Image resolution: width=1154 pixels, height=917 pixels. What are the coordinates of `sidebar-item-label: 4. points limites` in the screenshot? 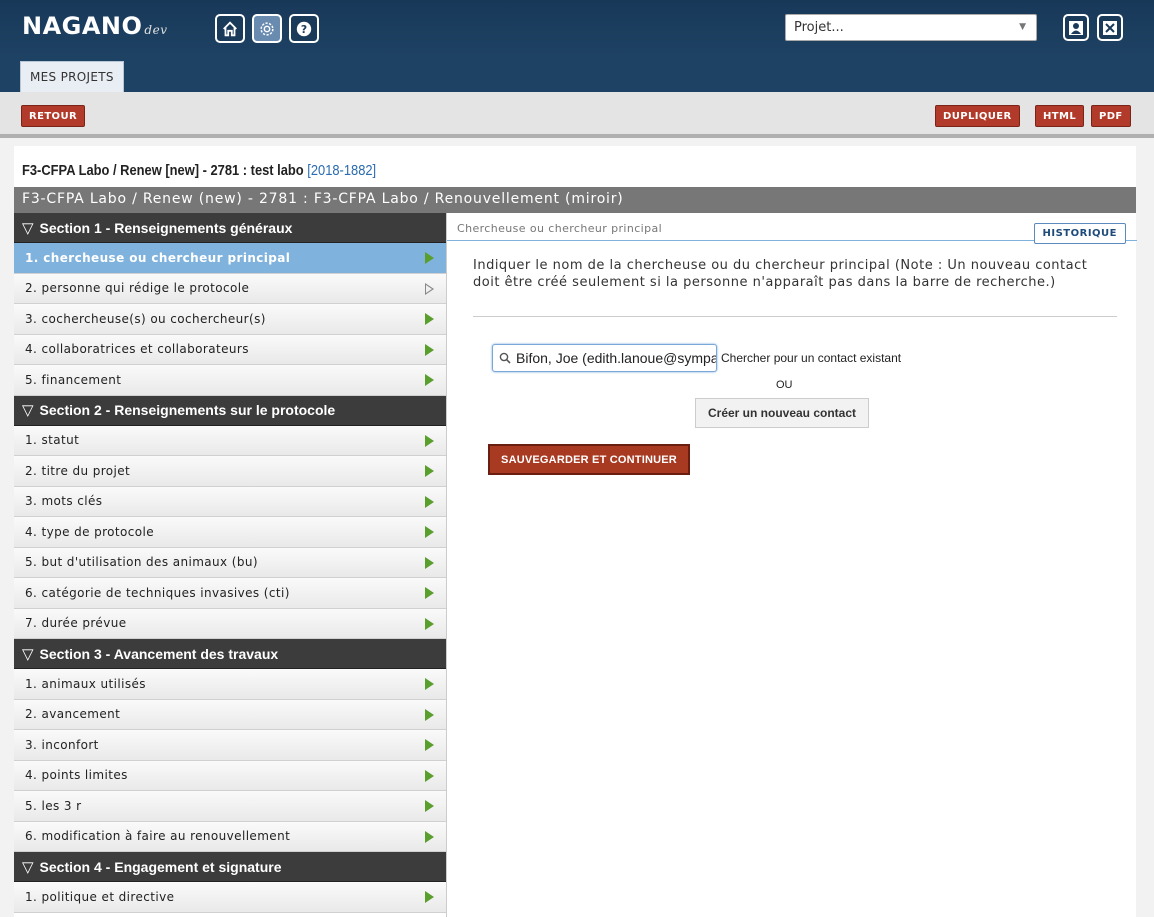 It's located at (76, 775).